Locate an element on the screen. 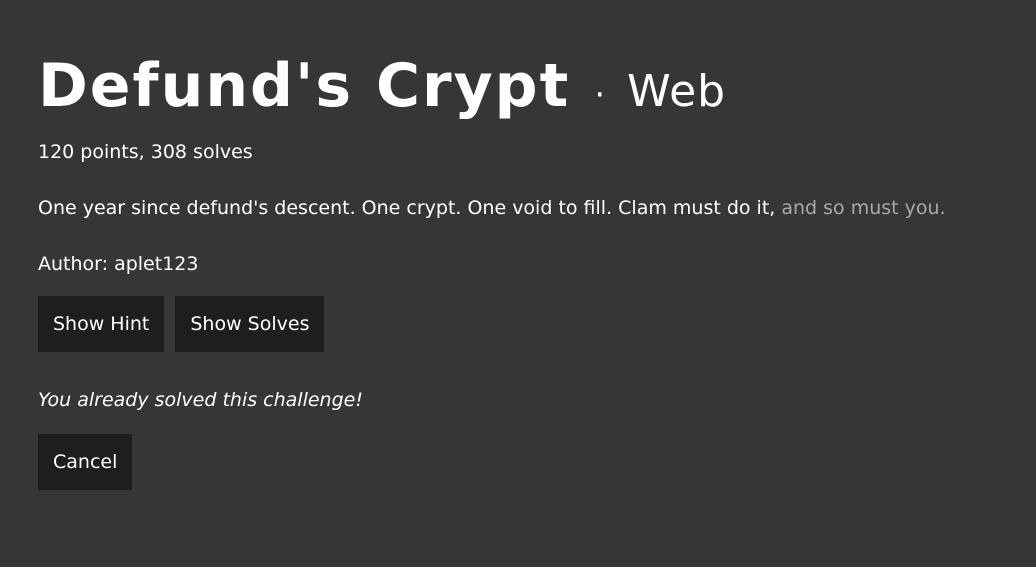 The height and width of the screenshot is (567, 1036). show-solves-button: Show Solves is located at coordinates (250, 324).